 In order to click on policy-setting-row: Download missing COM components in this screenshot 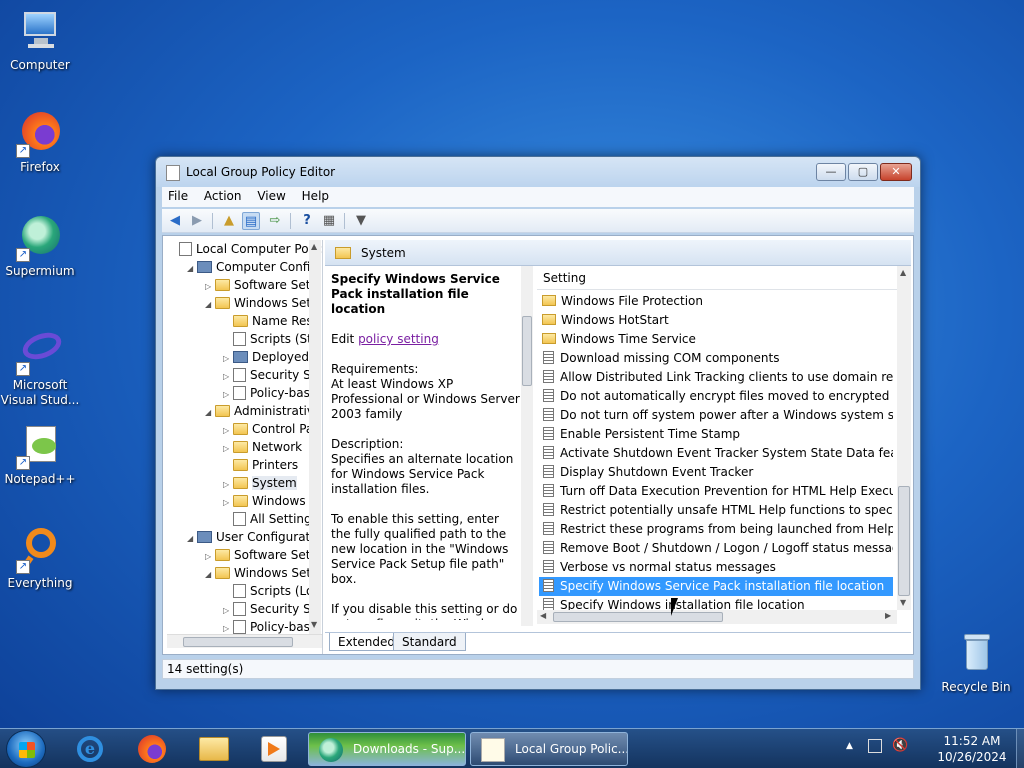, I will do `click(716, 358)`.